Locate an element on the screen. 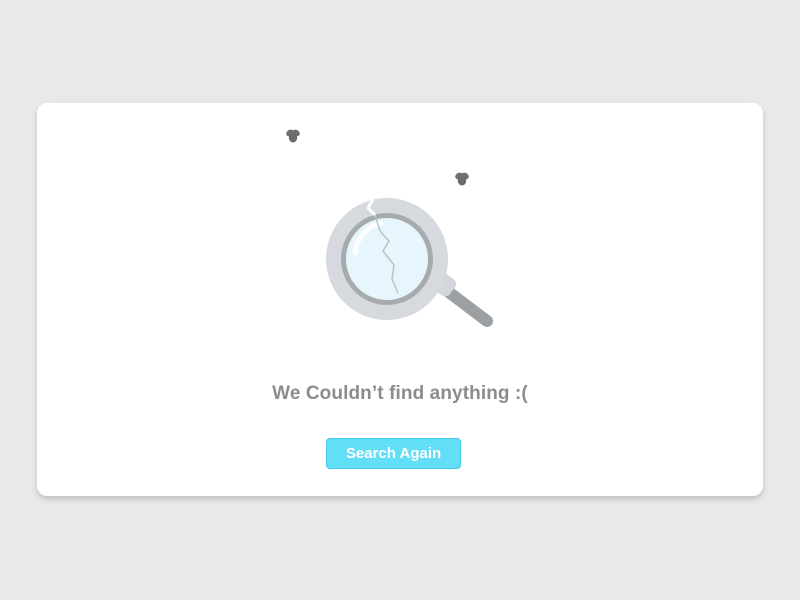  broken-magnifying-glass-icon is located at coordinates (409, 262).